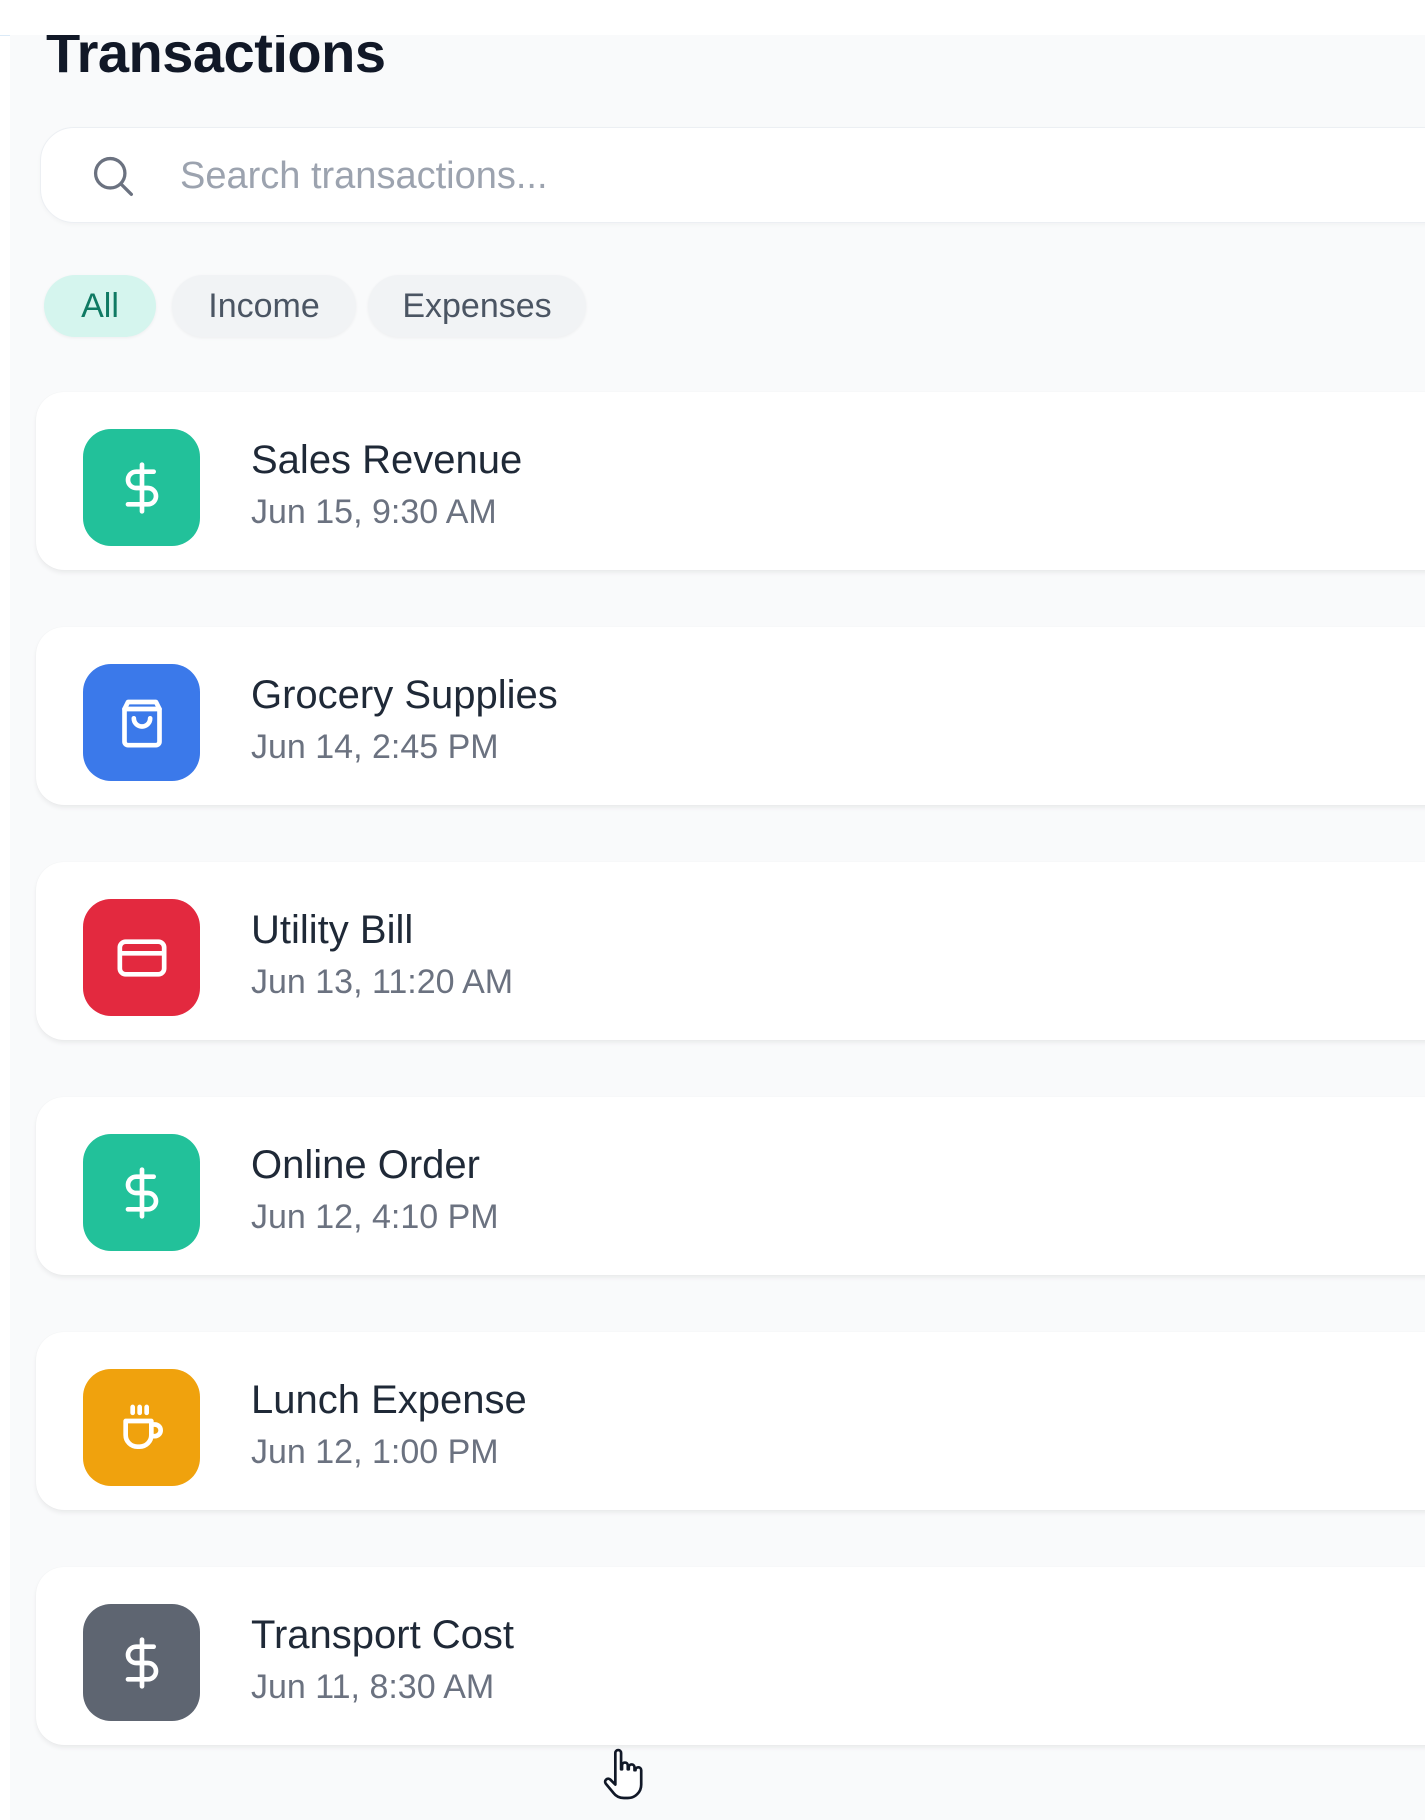 The height and width of the screenshot is (1820, 1425). I want to click on page-title: Transactions, so click(216, 59).